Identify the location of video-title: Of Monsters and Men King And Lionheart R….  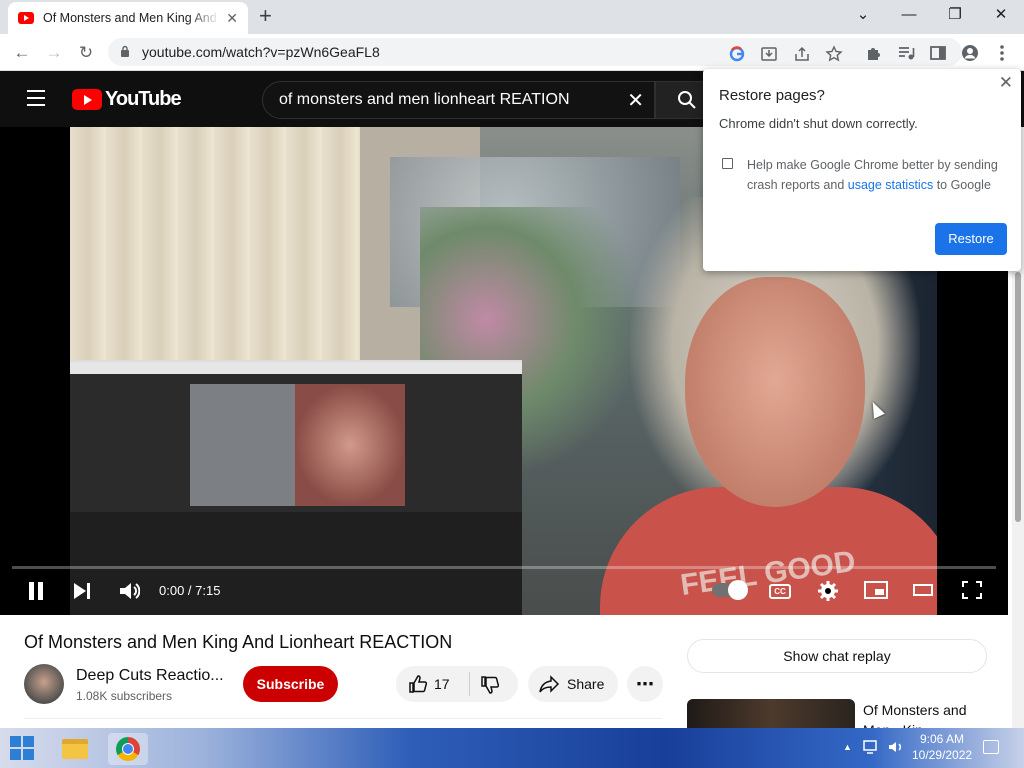
(238, 642).